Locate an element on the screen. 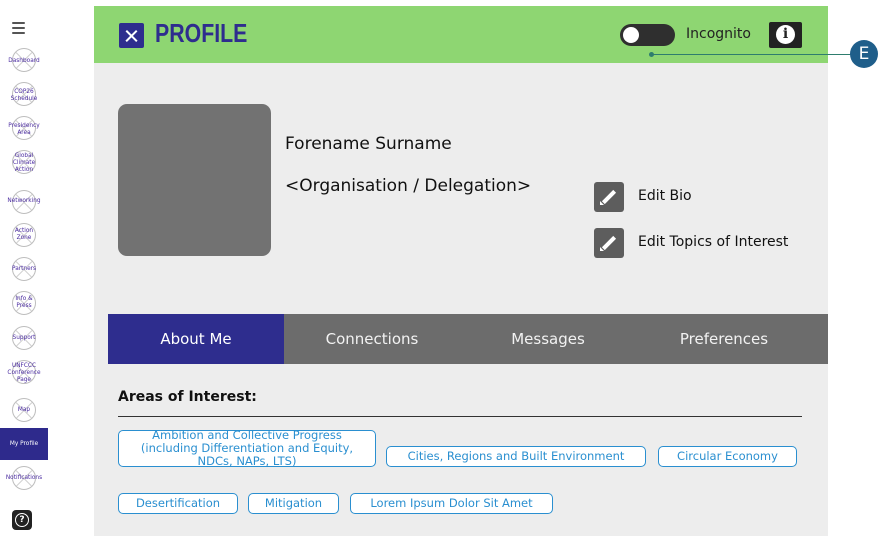 The image size is (889, 536). interest-chip: Mitigation is located at coordinates (293, 503).